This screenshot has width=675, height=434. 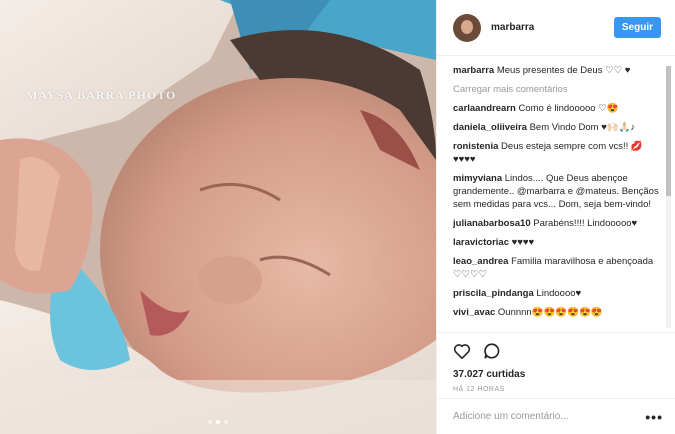 What do you see at coordinates (556, 389) in the screenshot?
I see `post-timestamp: HÁ 12 HORAS` at bounding box center [556, 389].